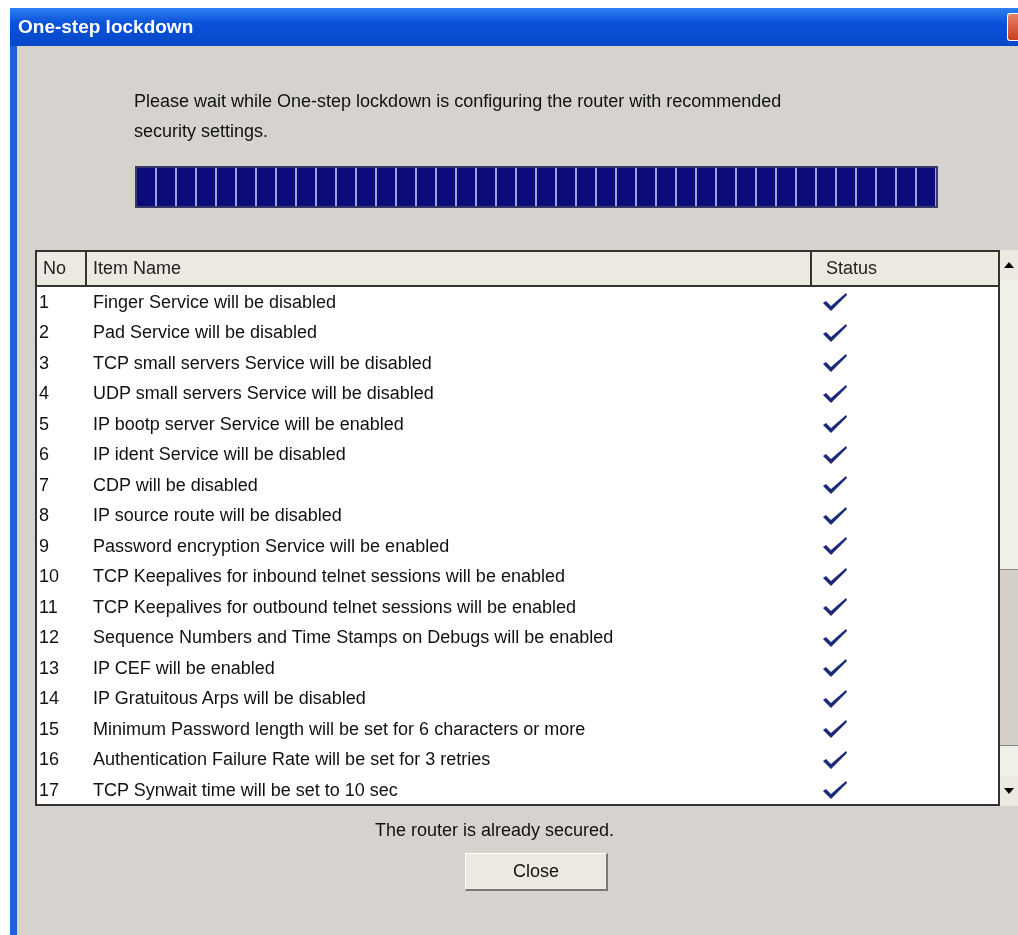  I want to click on scrollbar, so click(1009, 528).